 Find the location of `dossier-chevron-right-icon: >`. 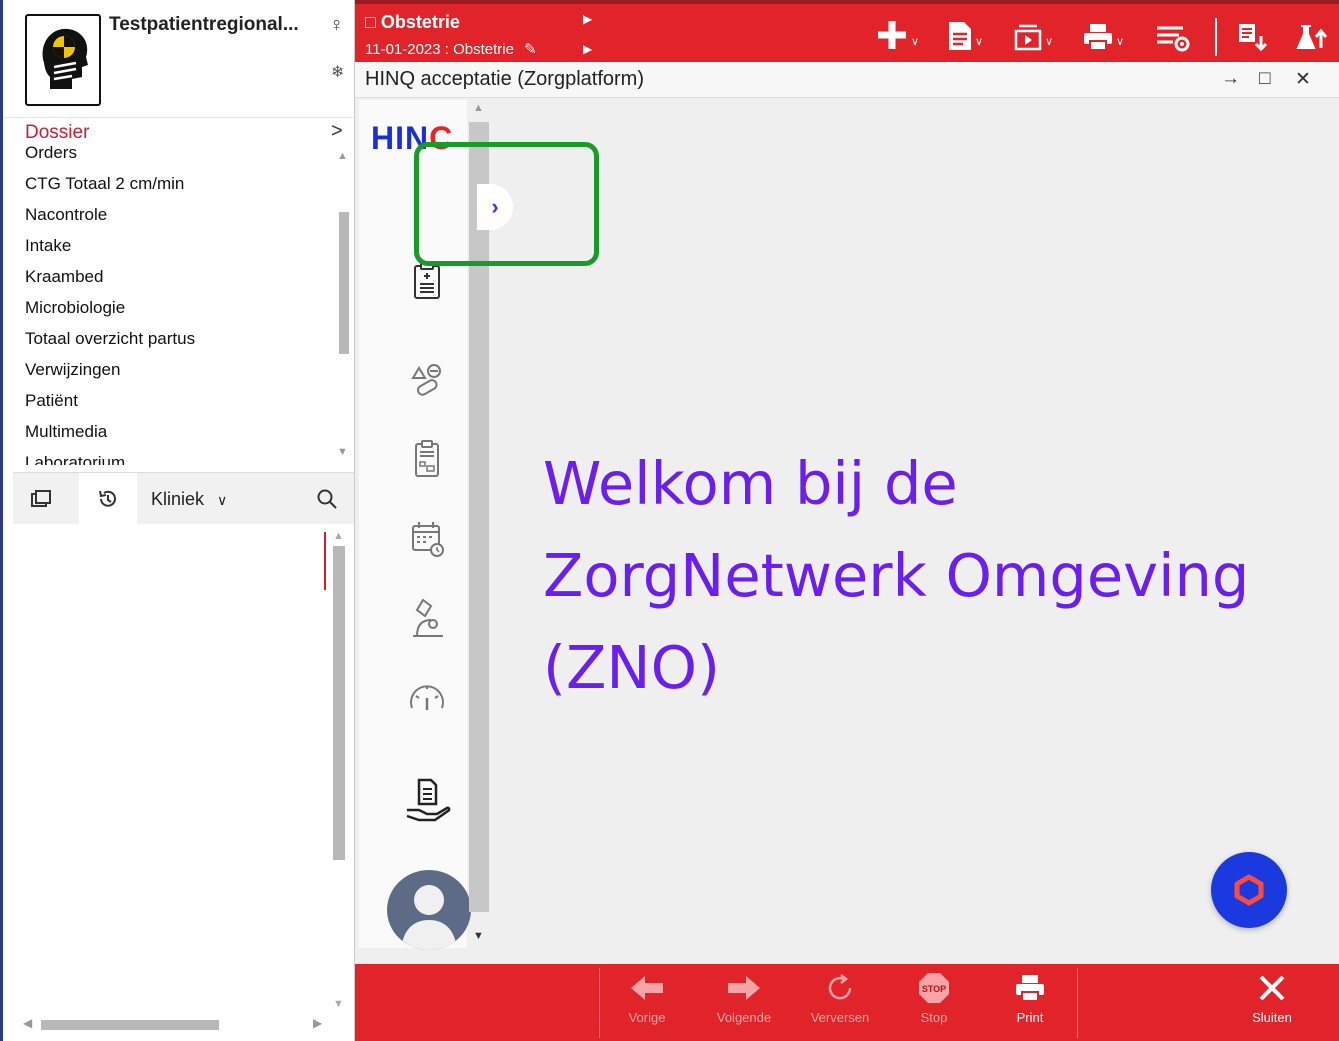

dossier-chevron-right-icon: > is located at coordinates (337, 131).